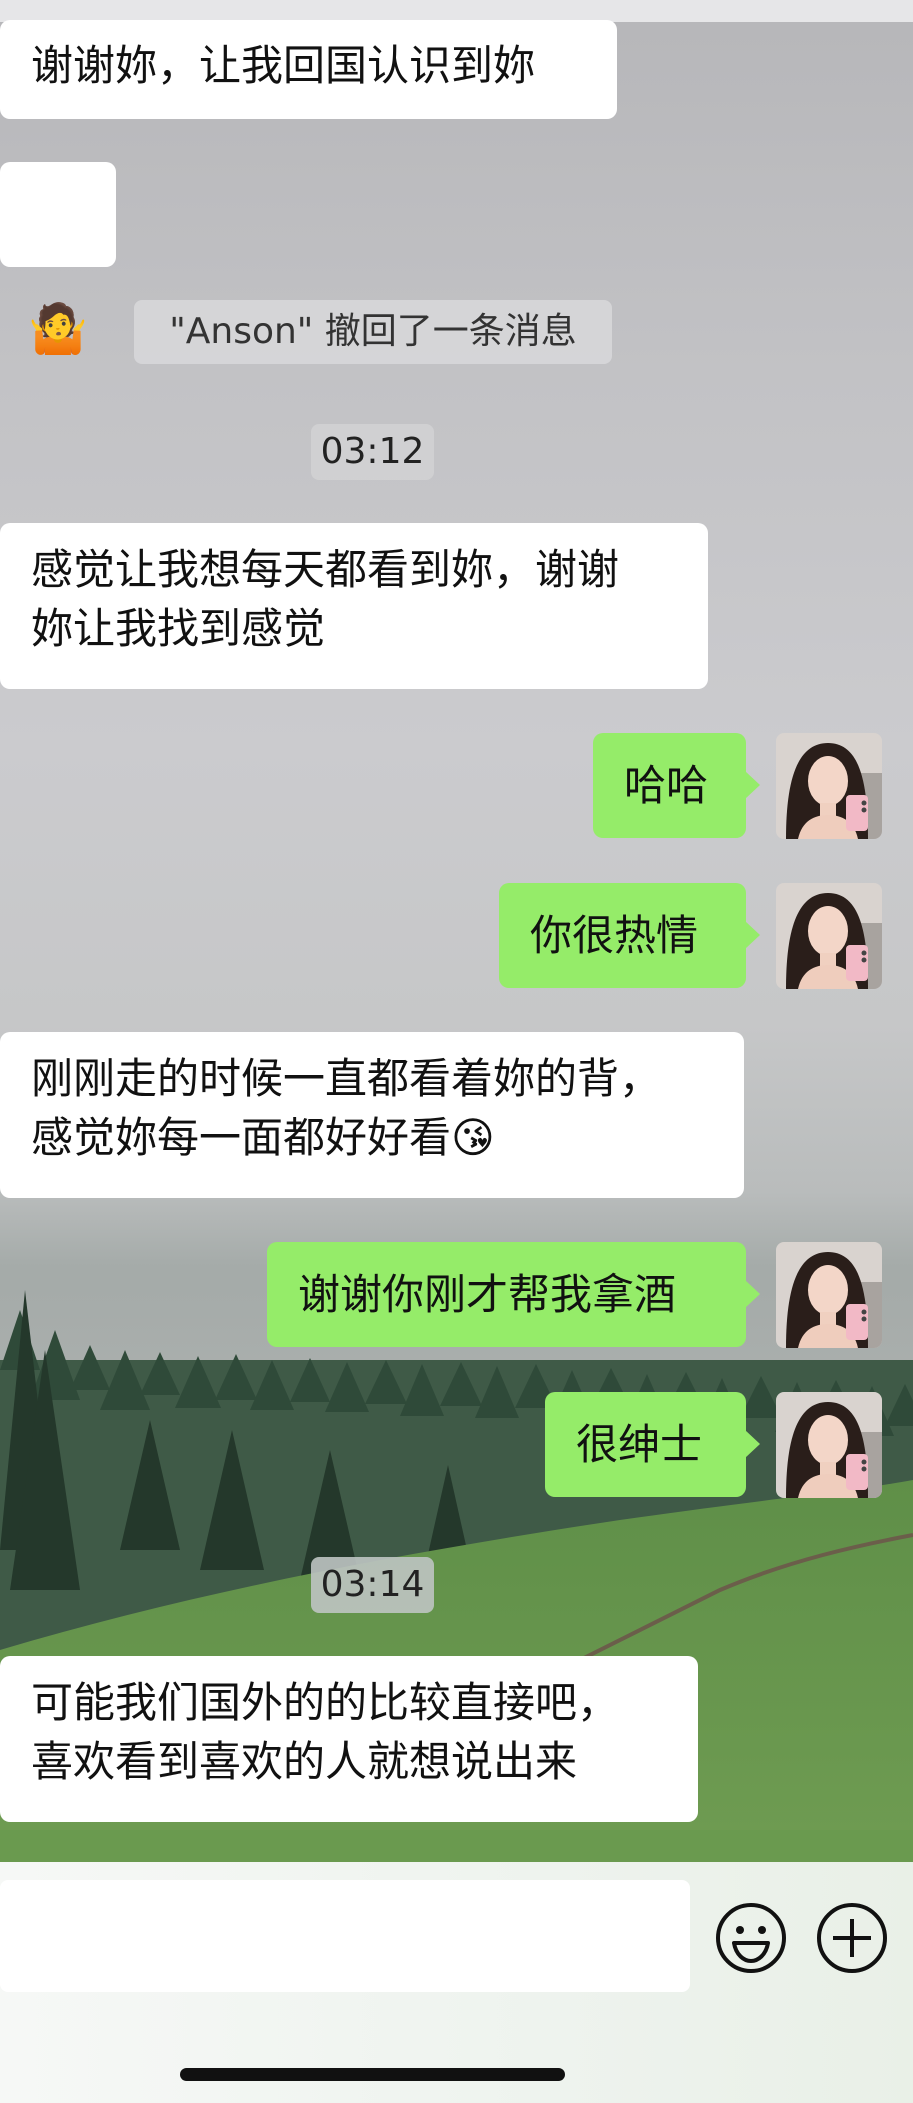  Describe the element at coordinates (349, 1739) in the screenshot. I see `message-incoming: 可能我们国外的的比较直接吧， 喜欢看到喜欢的人就想说出来` at that location.